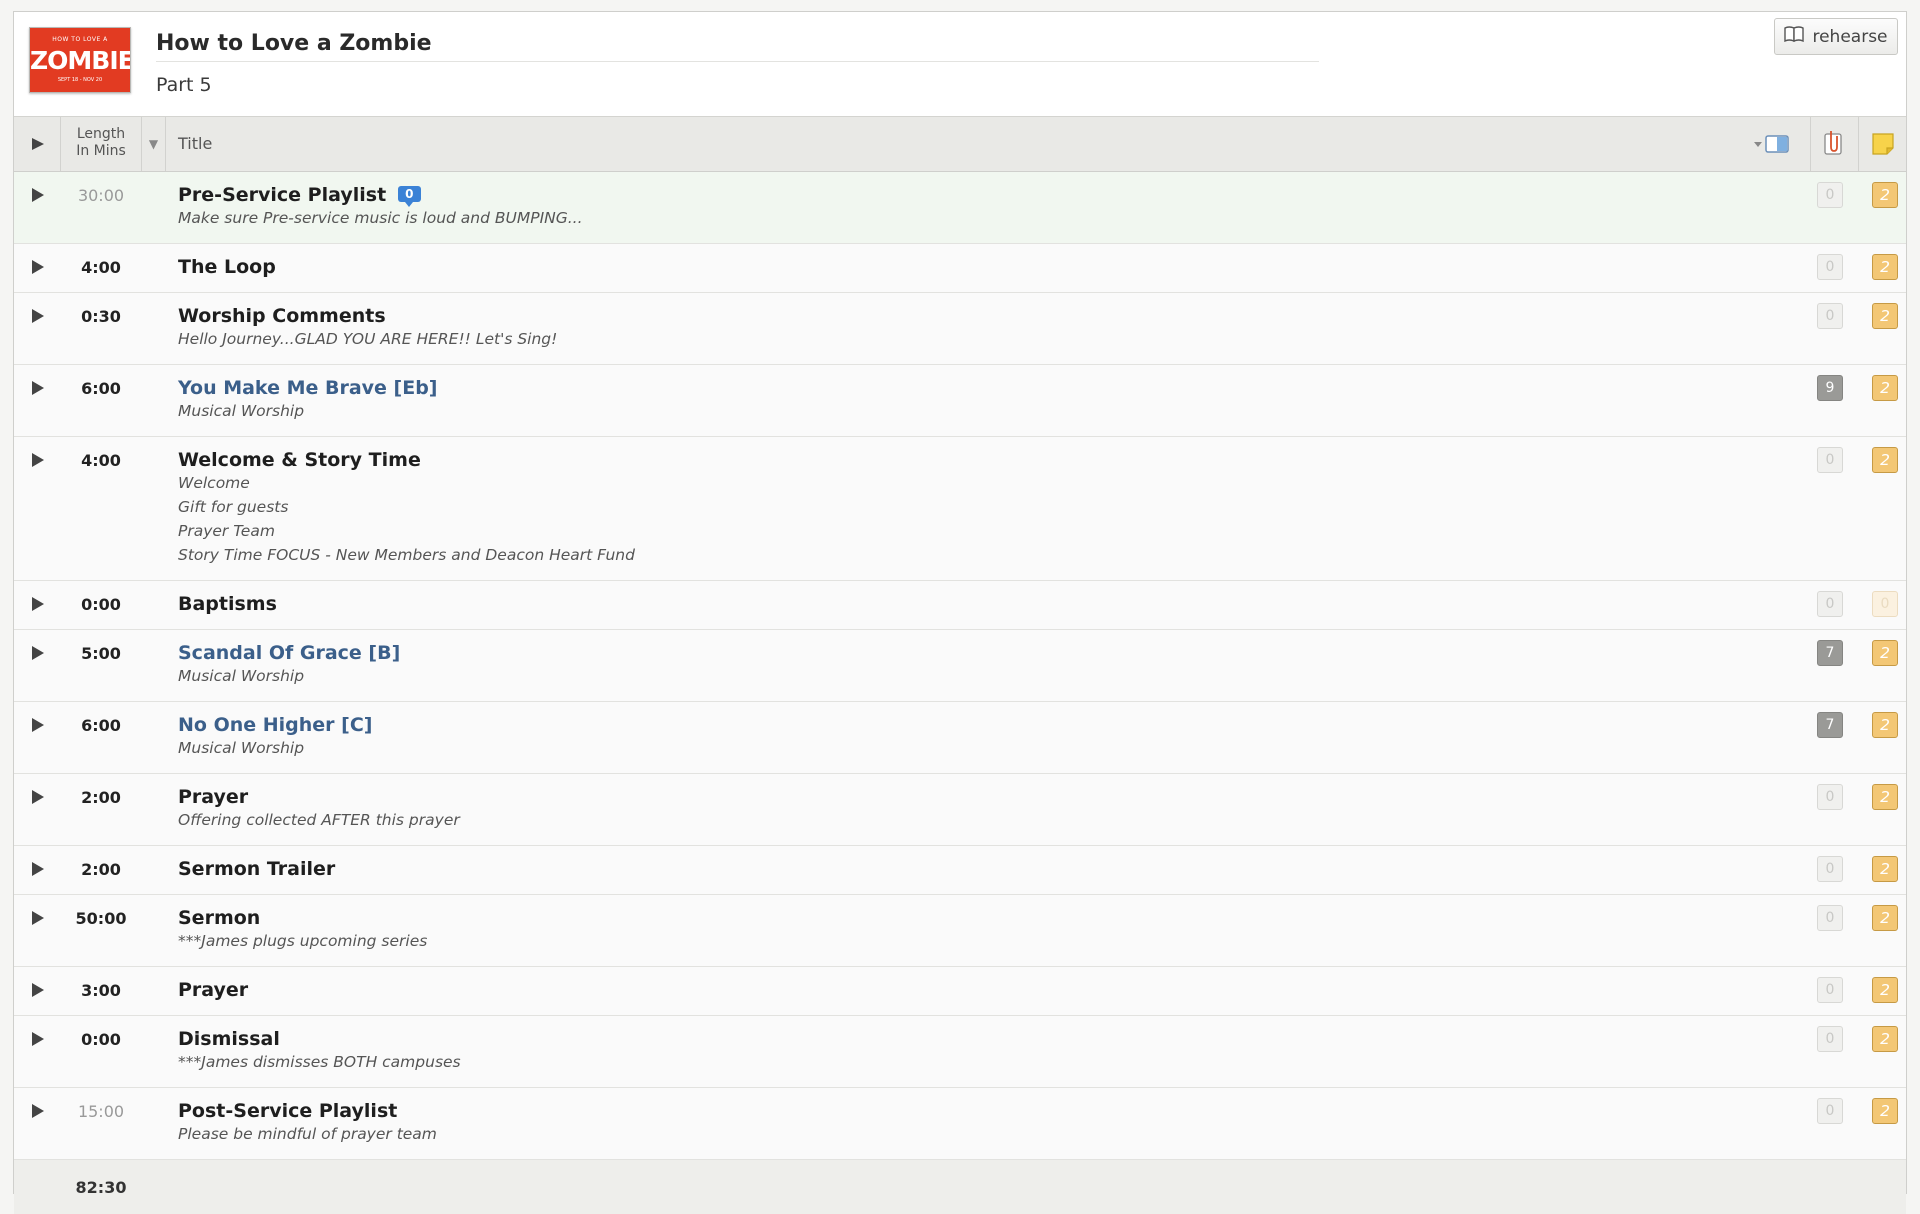 The height and width of the screenshot is (1214, 1920). I want to click on item-body: The Loop, so click(967, 267).